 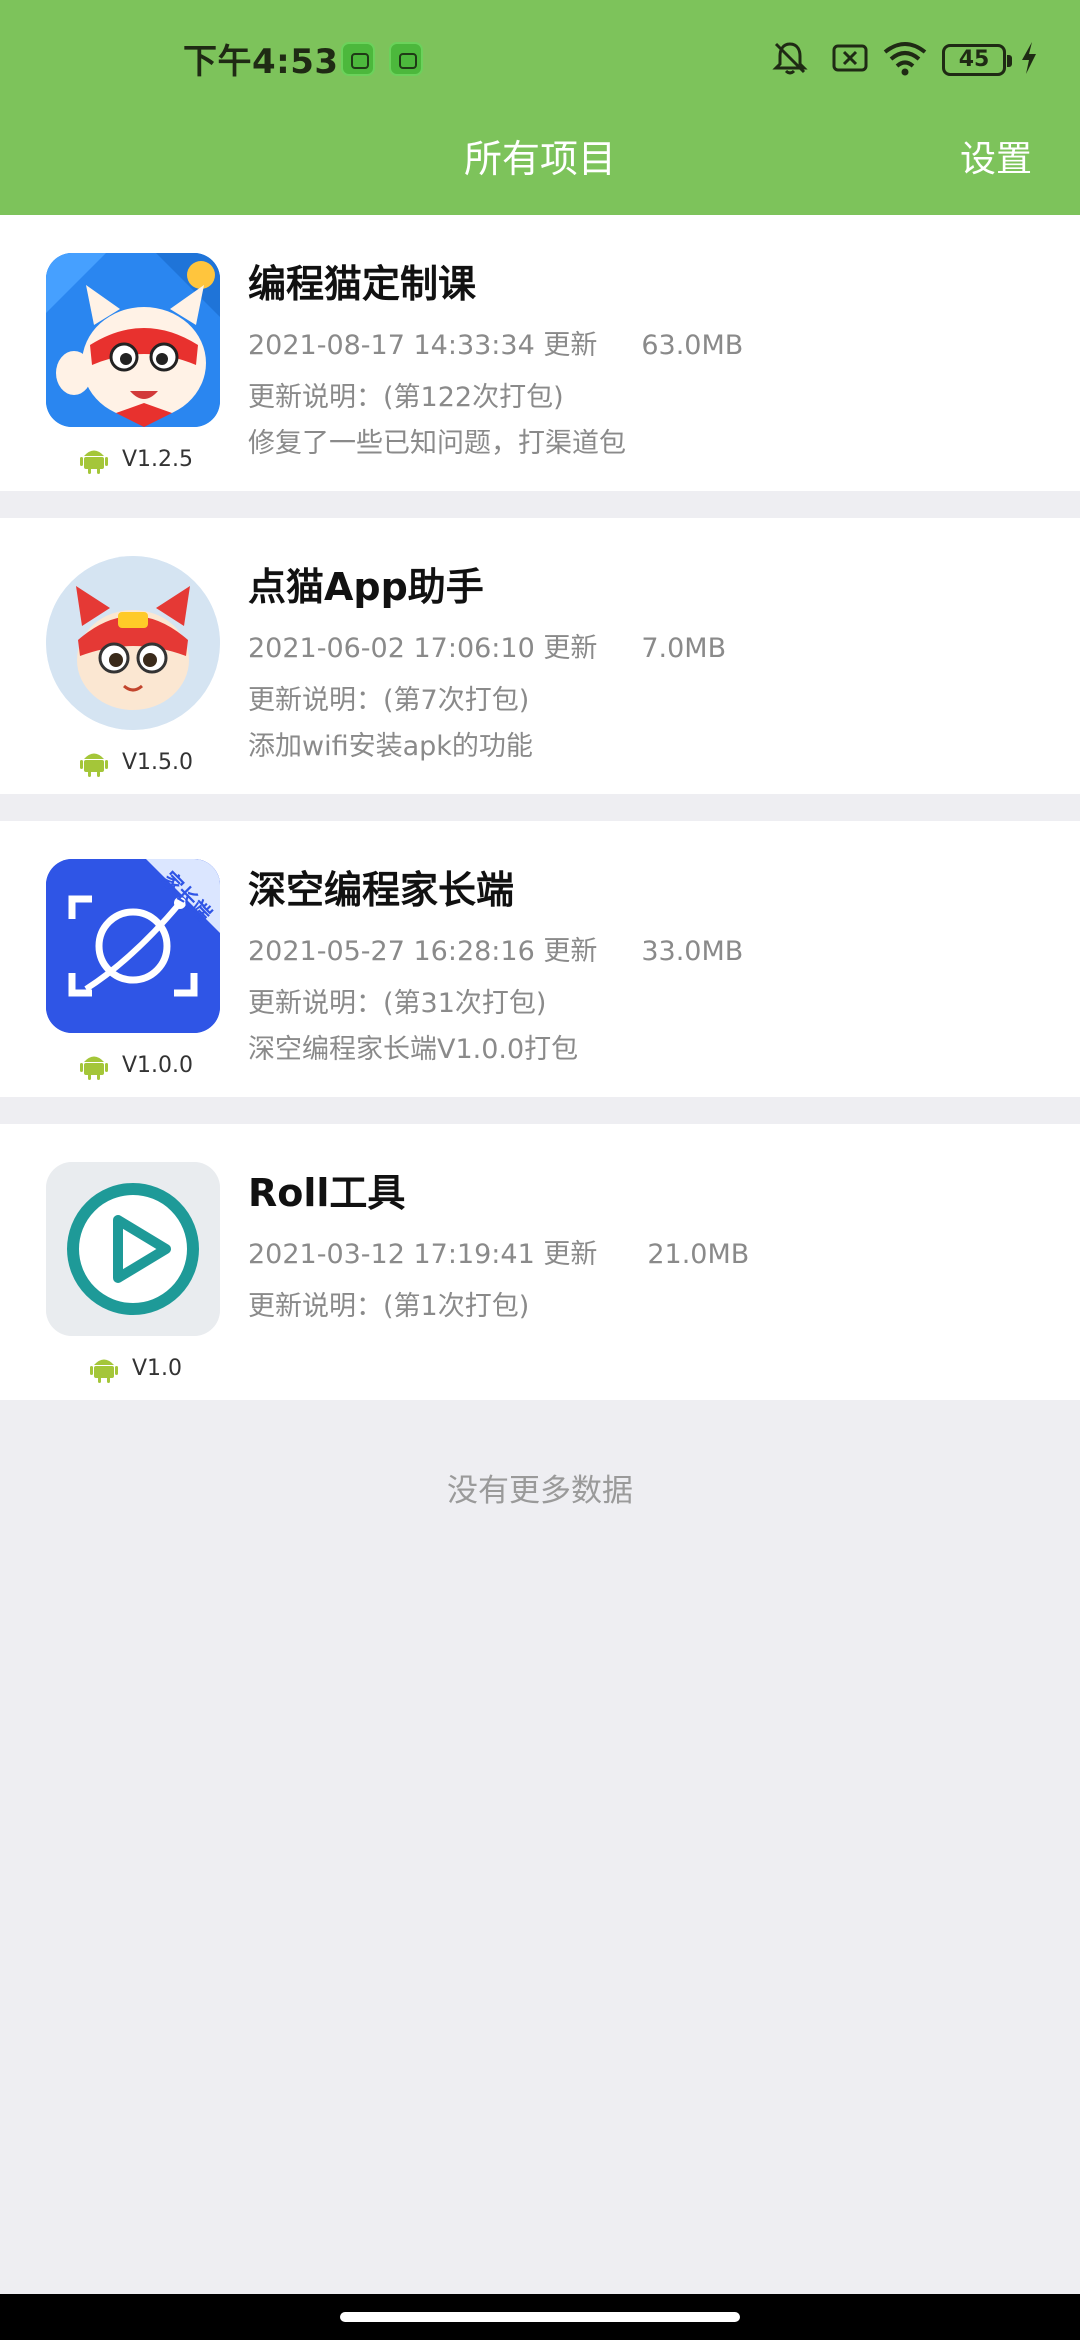 I want to click on update-notes: 更新说明：(第31次打包) 深空编程家长端V1.0.0打包, so click(x=413, y=1027).